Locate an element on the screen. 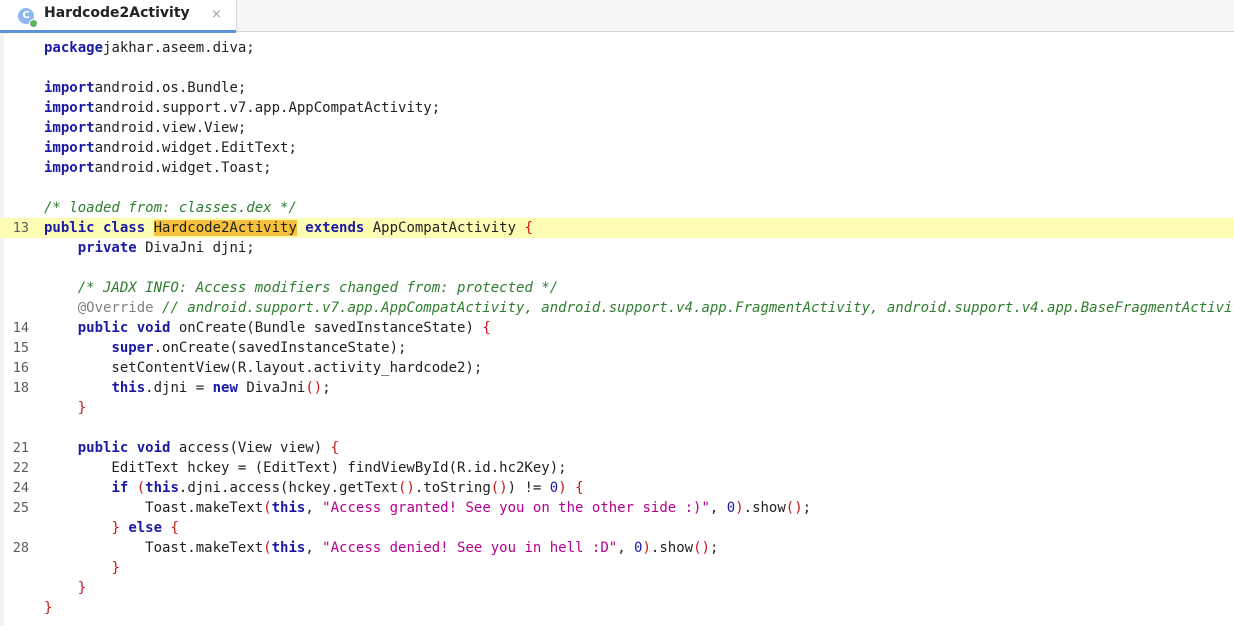 The image size is (1234, 626). code-token: .djni.access(hckey.getText is located at coordinates (288, 488).